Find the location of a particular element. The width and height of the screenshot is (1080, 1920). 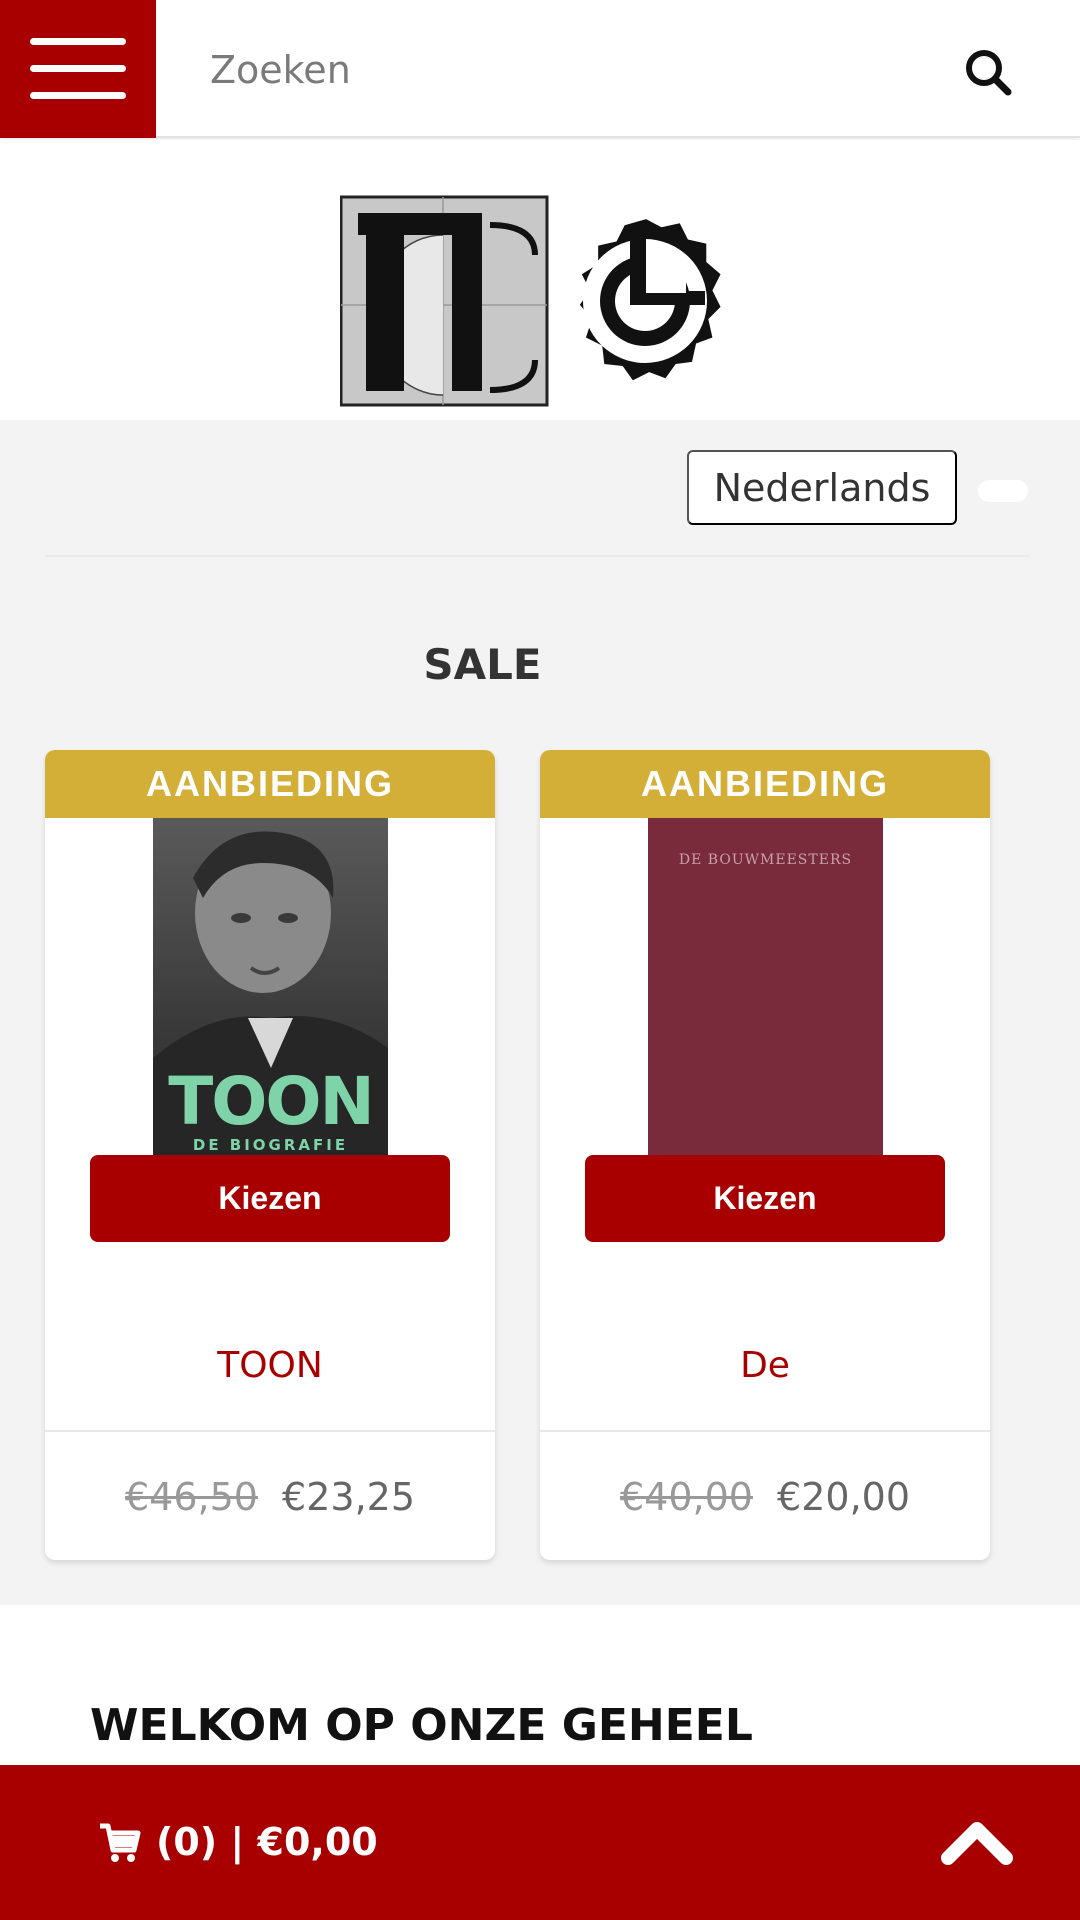

logo-area is located at coordinates (540, 280).